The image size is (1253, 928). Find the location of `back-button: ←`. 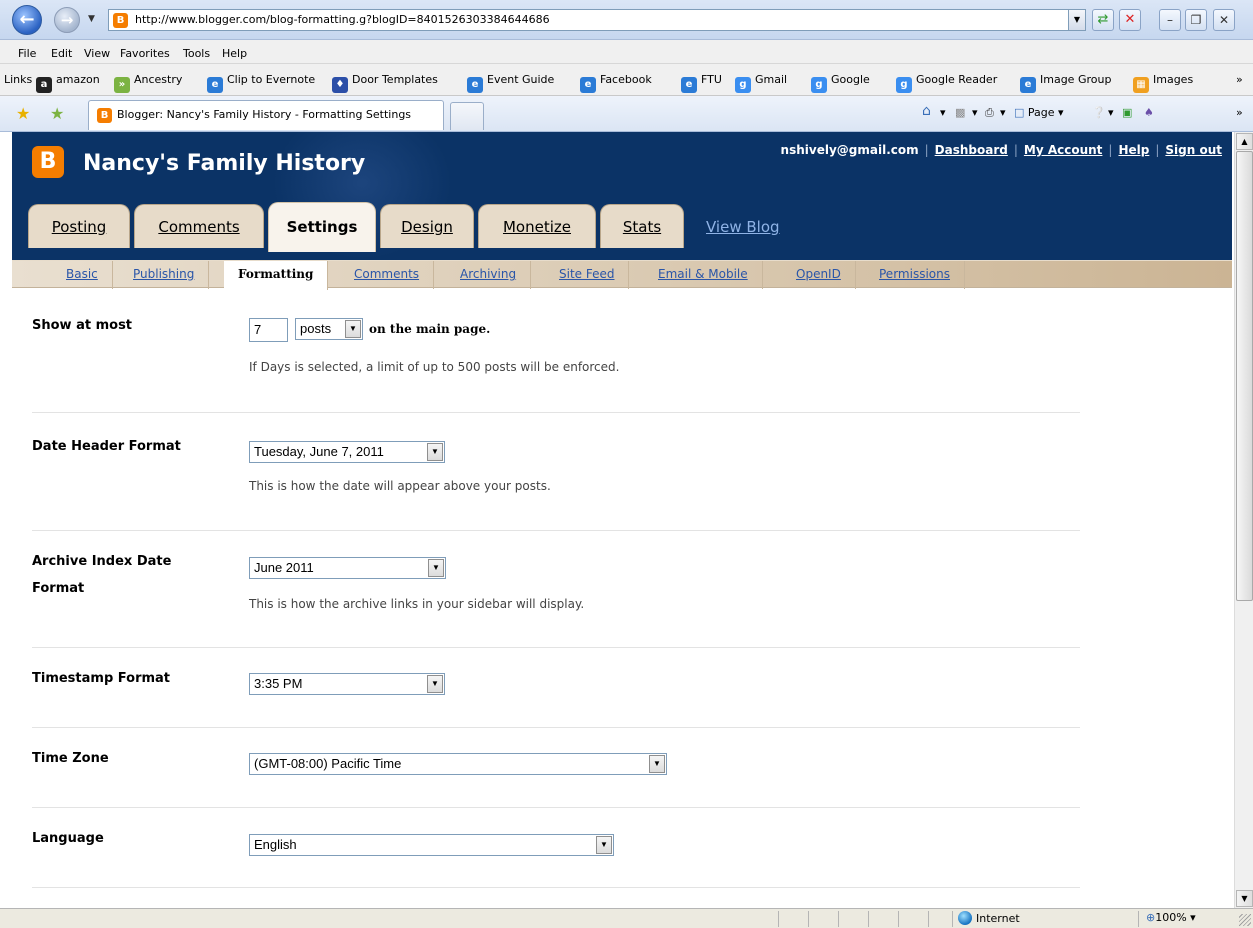

back-button: ← is located at coordinates (27, 20).